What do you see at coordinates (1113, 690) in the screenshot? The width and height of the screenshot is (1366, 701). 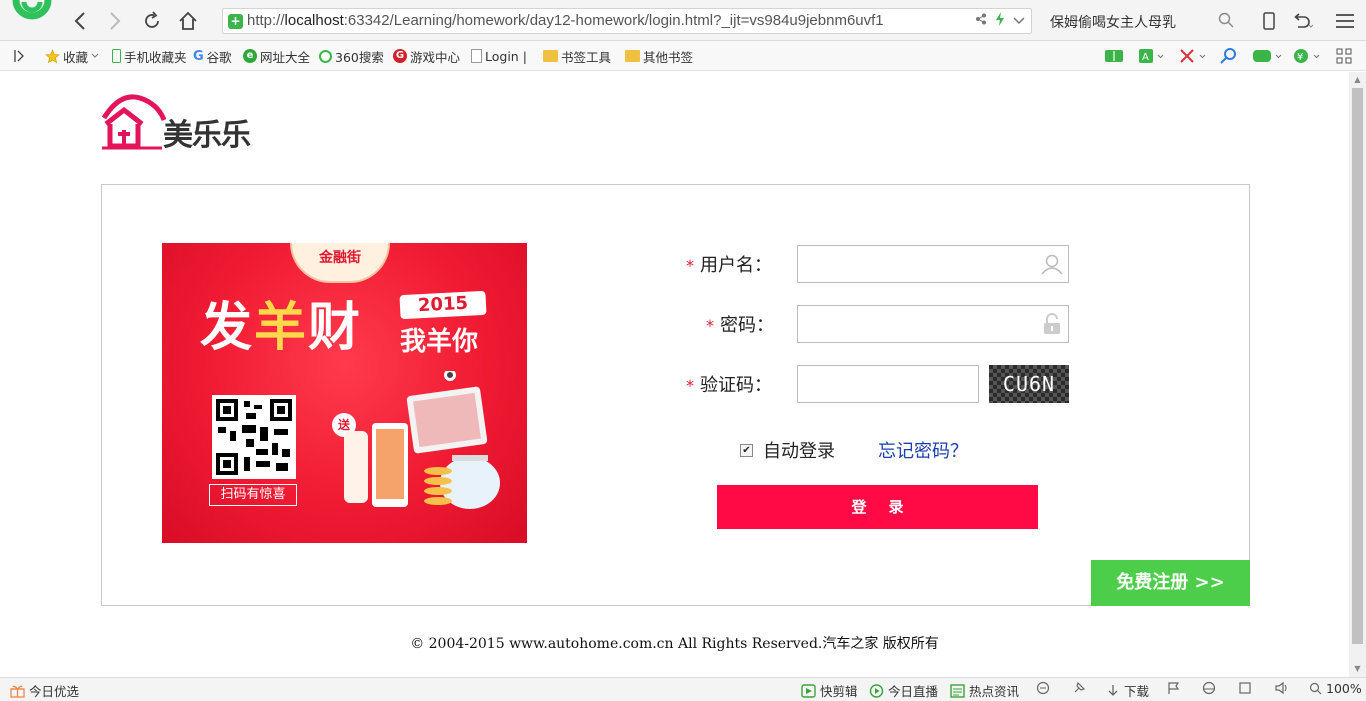 I see `download-icon` at bounding box center [1113, 690].